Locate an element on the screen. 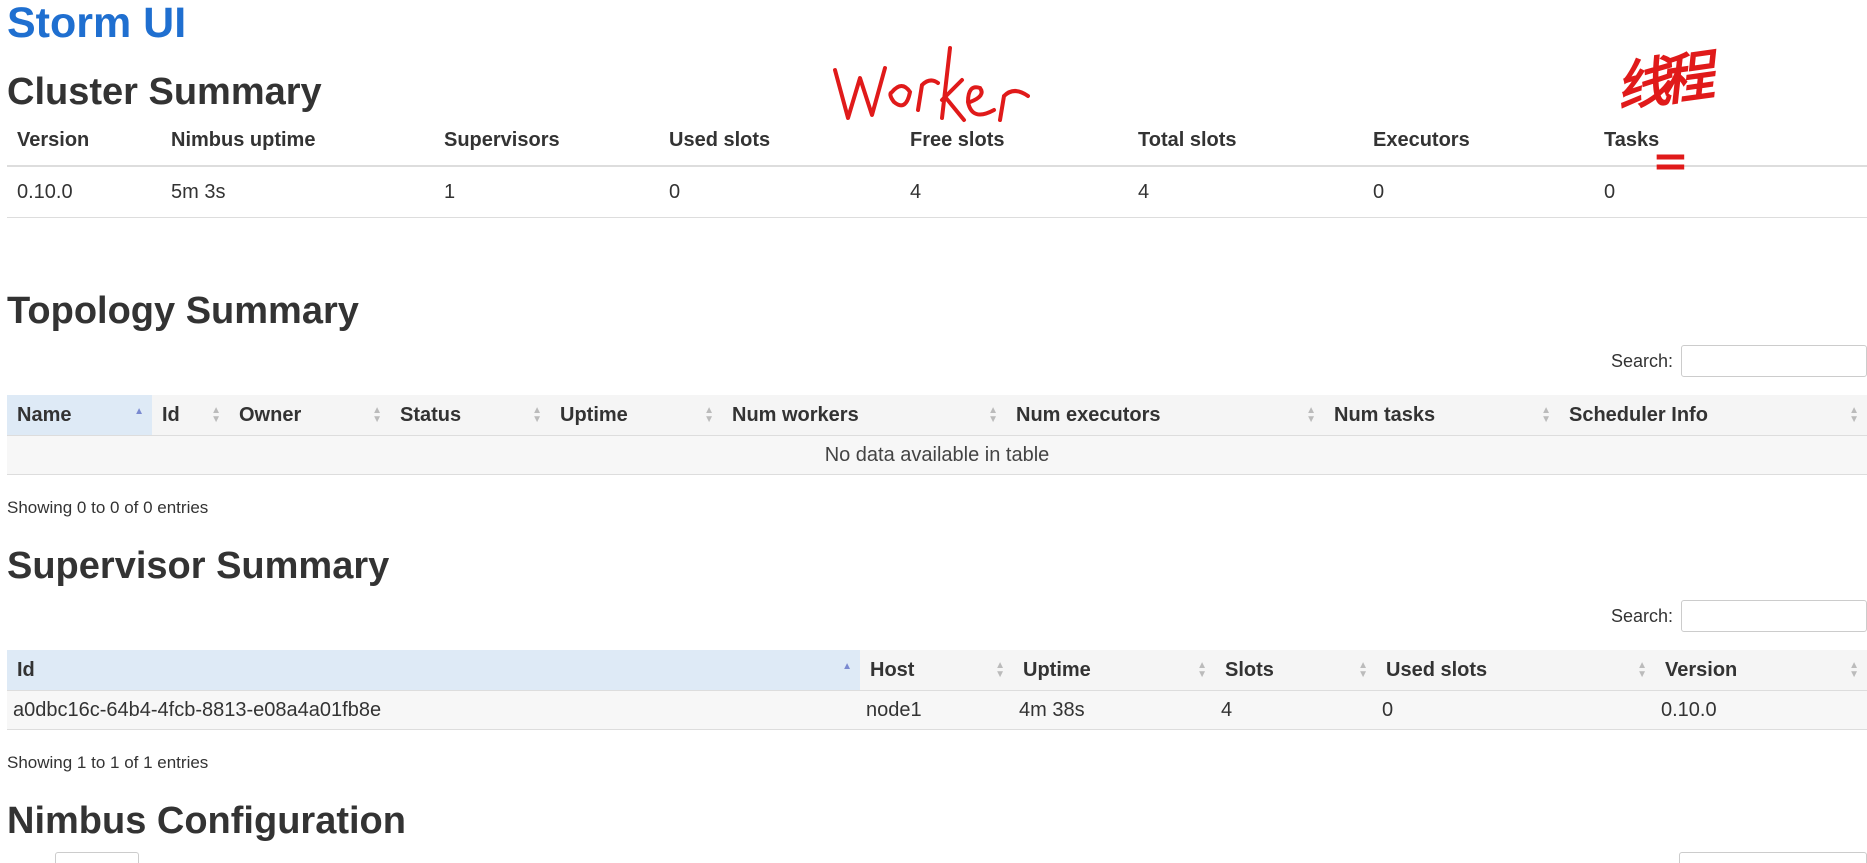 The height and width of the screenshot is (863, 1867). topology-search: Search: is located at coordinates (1739, 361).